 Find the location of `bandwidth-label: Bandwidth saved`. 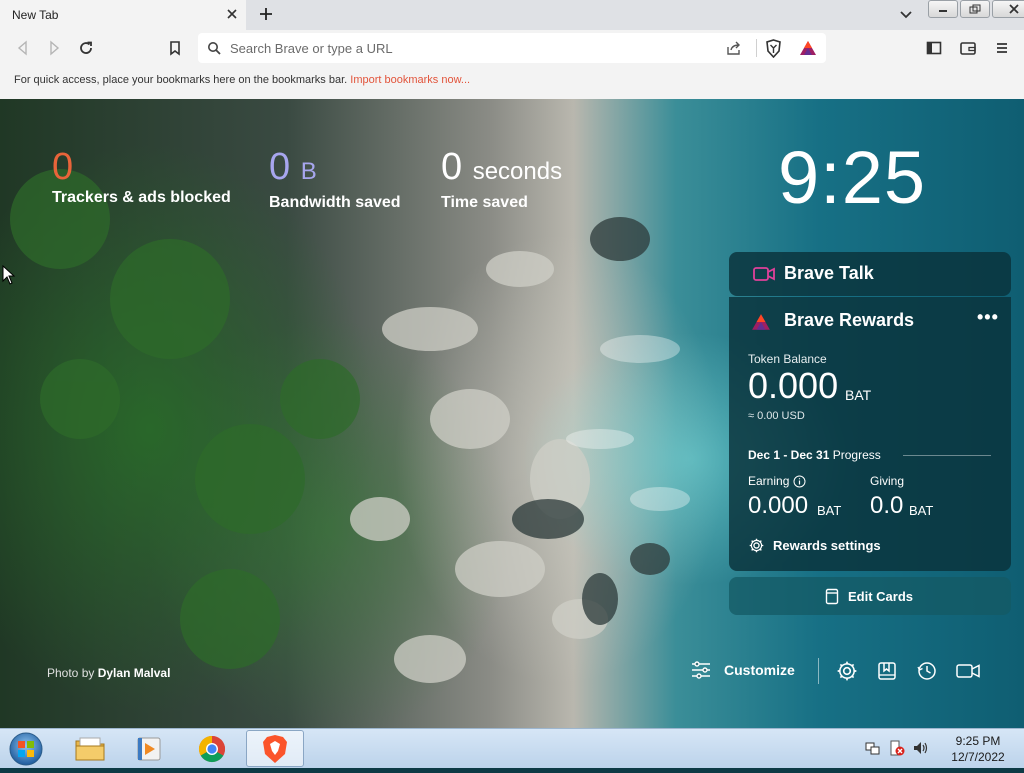

bandwidth-label: Bandwidth saved is located at coordinates (335, 202).